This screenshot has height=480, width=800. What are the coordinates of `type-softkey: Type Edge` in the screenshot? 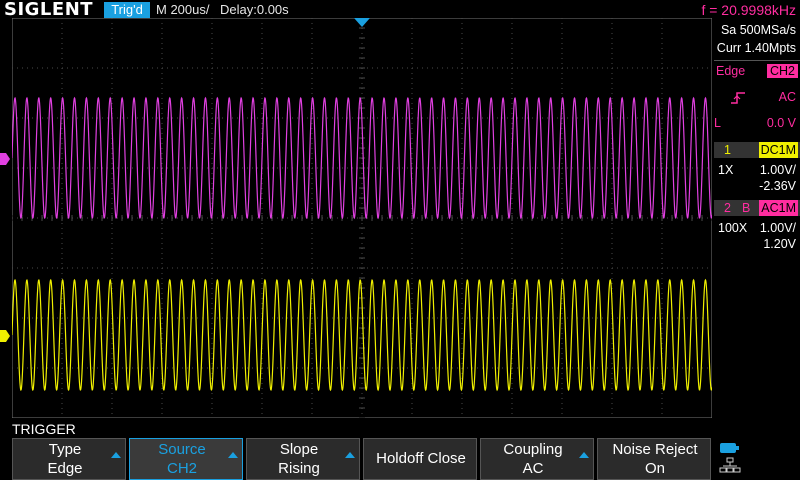 It's located at (69, 459).